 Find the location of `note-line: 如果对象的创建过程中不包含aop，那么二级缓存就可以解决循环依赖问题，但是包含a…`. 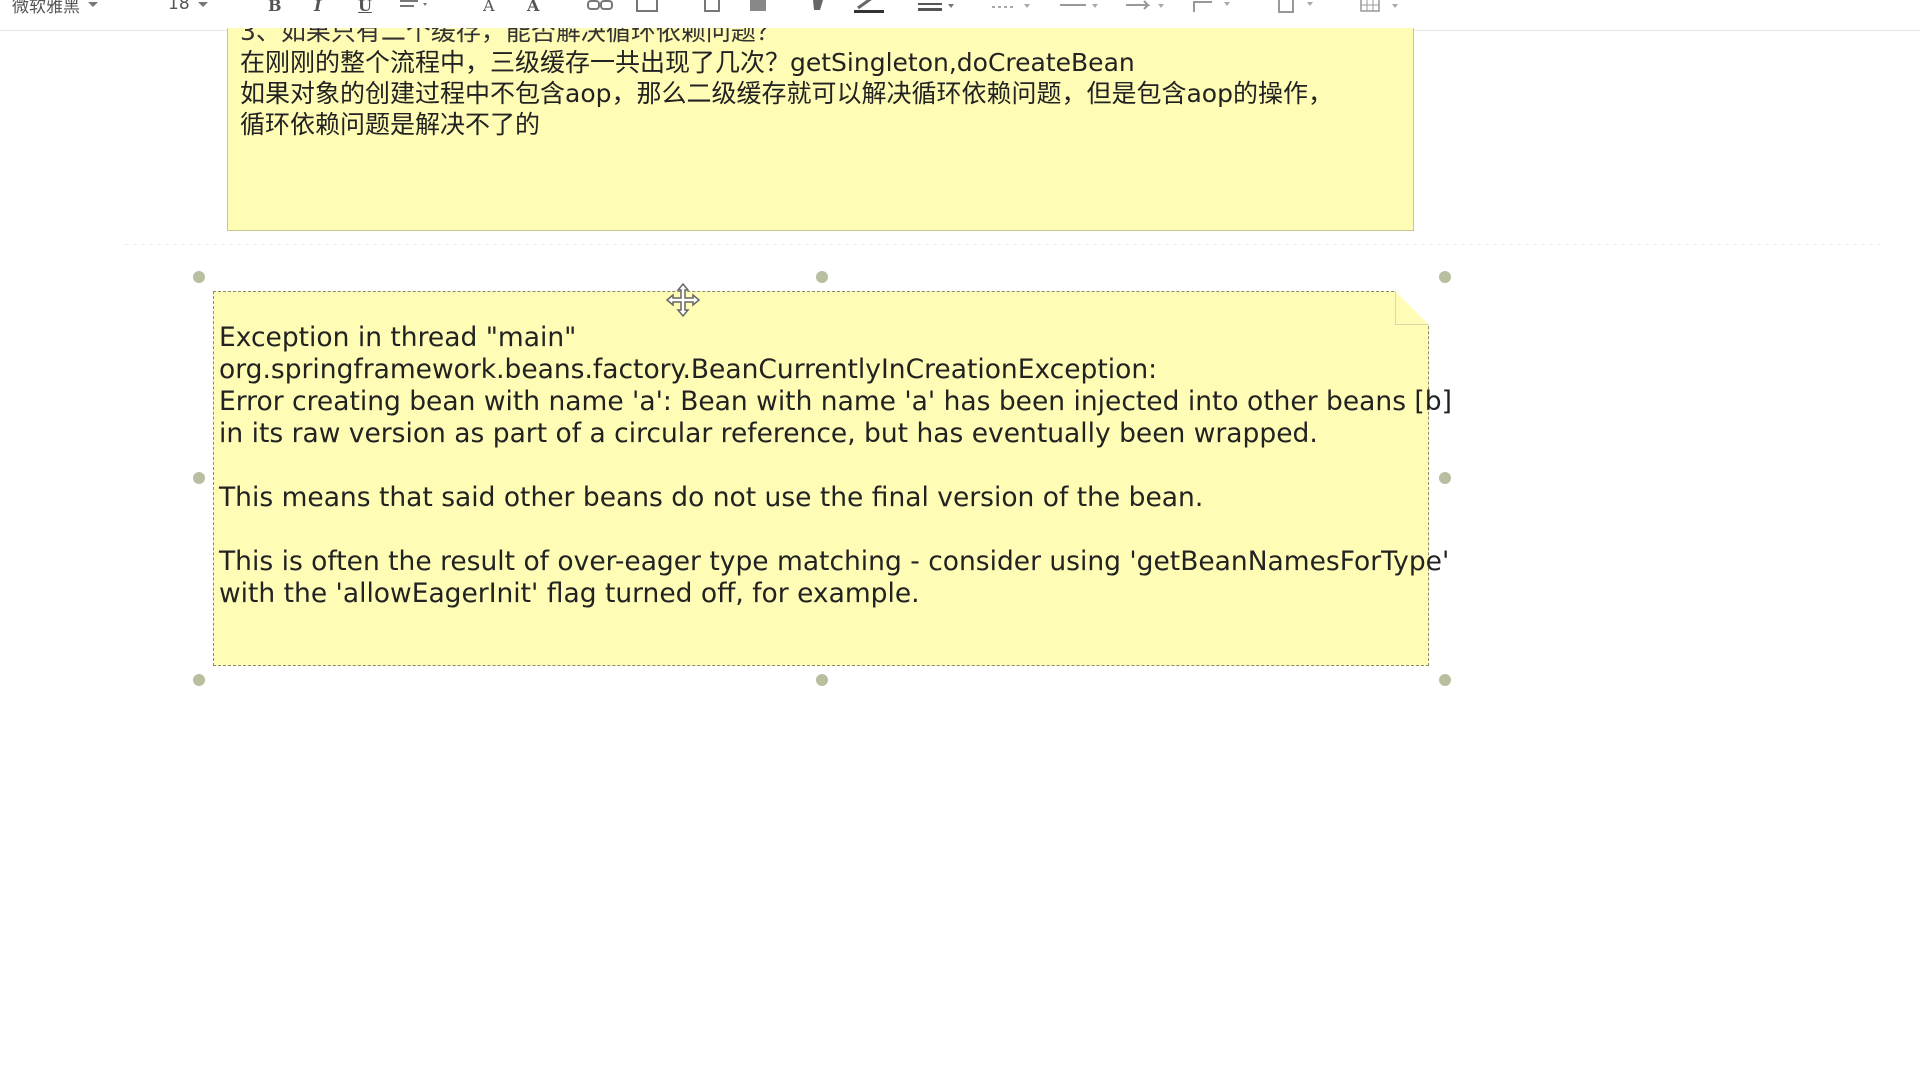

note-line: 如果对象的创建过程中不包含aop，那么二级缓存就可以解决循环依赖问题，但是包含a… is located at coordinates (786, 93).